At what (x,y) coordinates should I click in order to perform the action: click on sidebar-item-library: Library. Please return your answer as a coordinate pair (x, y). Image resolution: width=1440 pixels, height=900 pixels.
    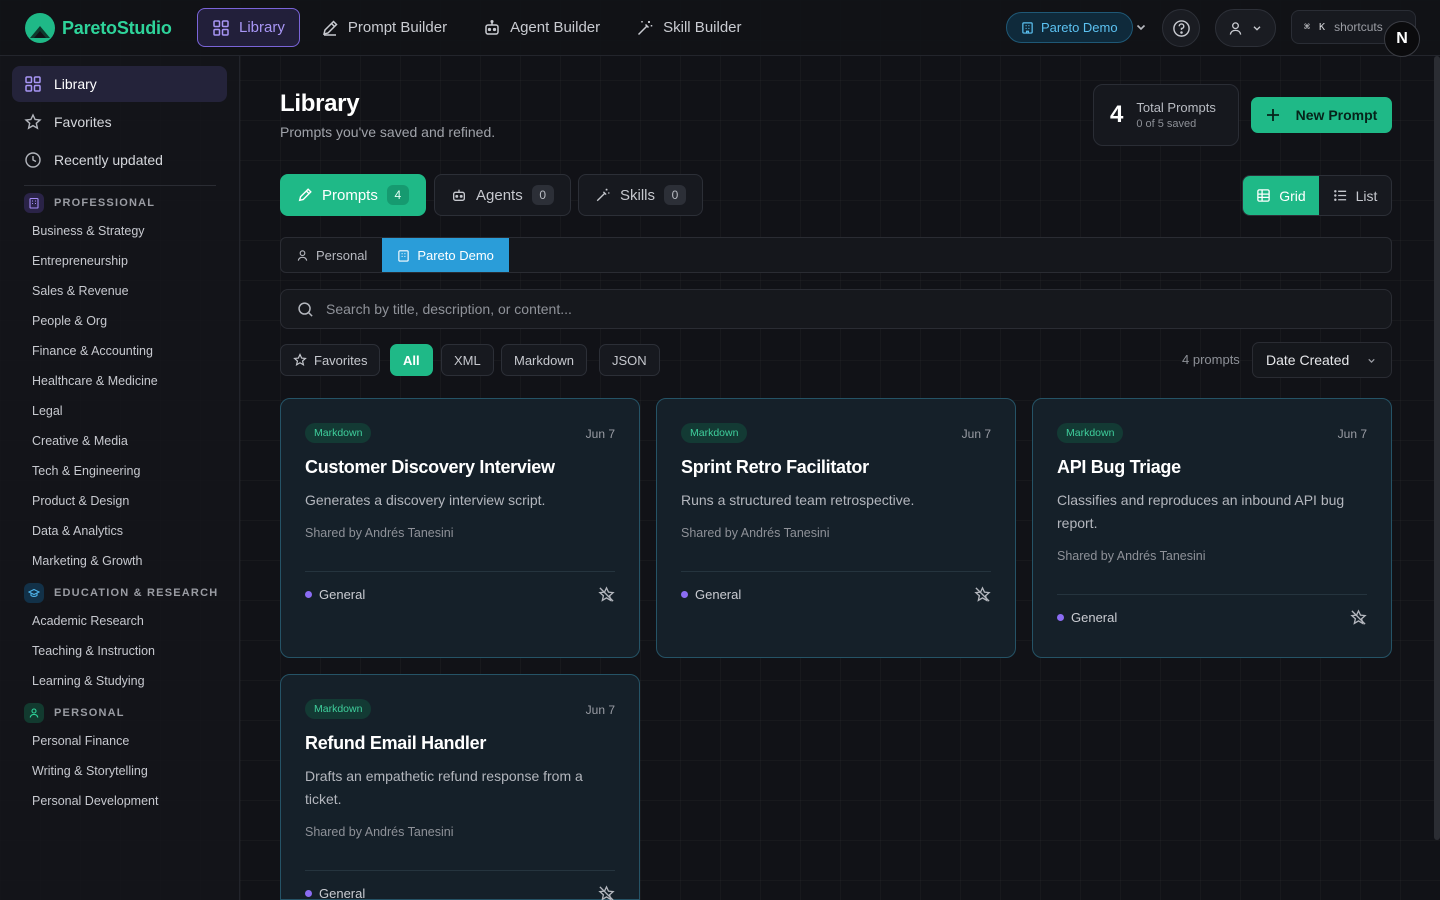
    Looking at the image, I should click on (119, 84).